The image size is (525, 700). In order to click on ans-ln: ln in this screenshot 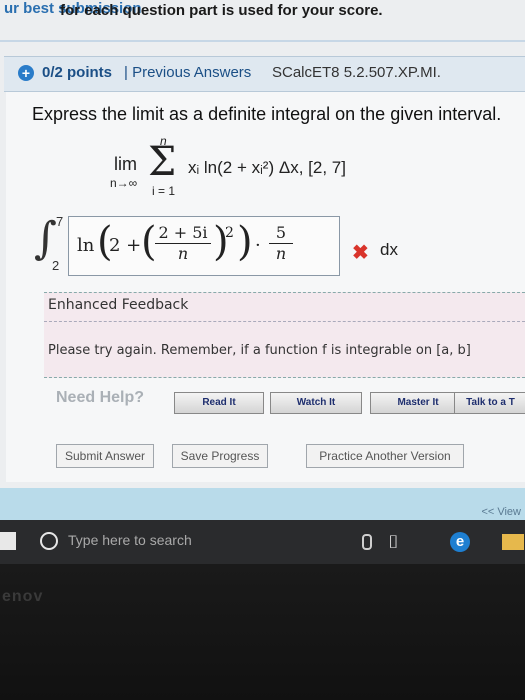, I will do `click(86, 245)`.